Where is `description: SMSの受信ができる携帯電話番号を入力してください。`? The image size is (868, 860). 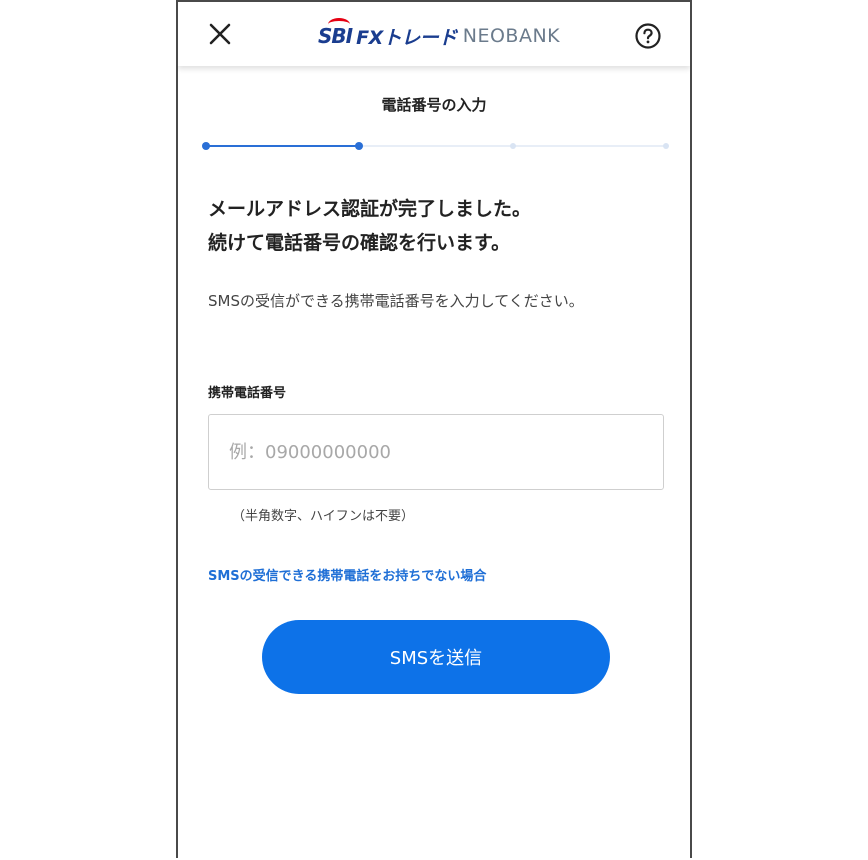 description: SMSの受信ができる携帯電話番号を入力してください。 is located at coordinates (396, 301).